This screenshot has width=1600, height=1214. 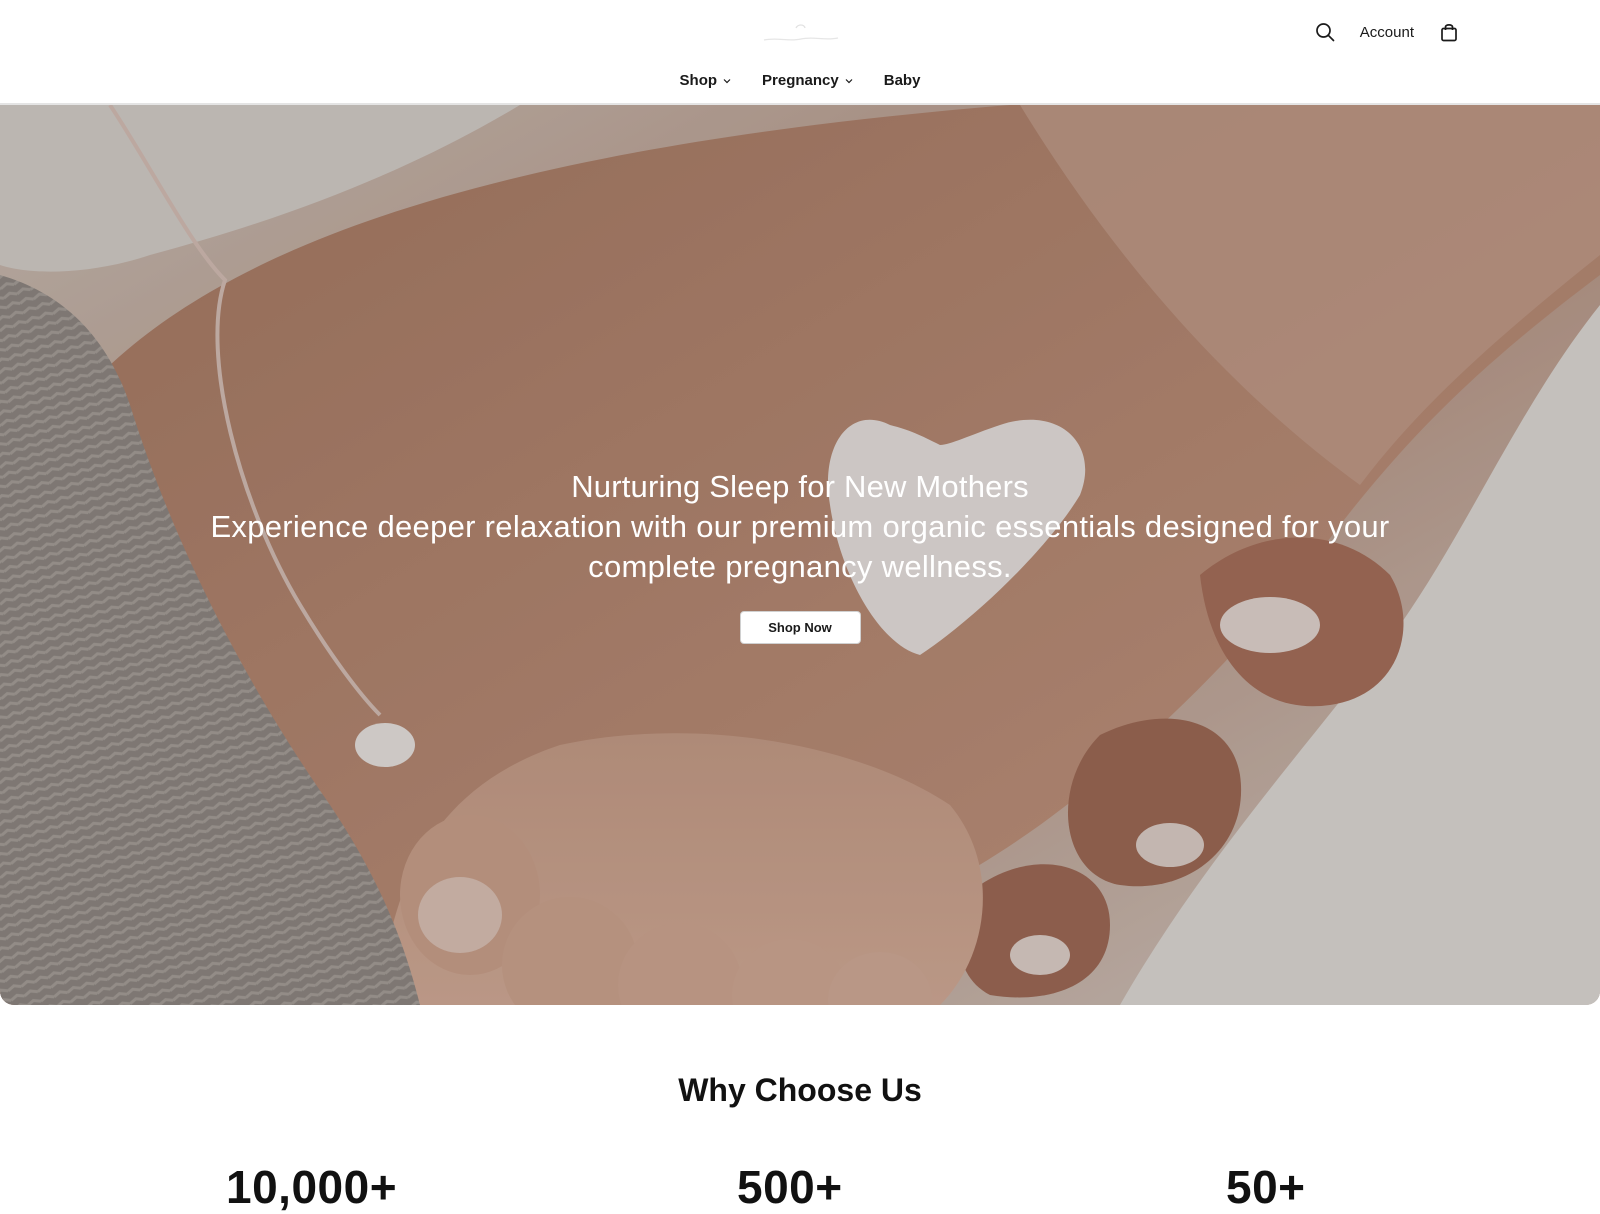 I want to click on main-nav: Shop Pregnancy Baby, so click(x=800, y=80).